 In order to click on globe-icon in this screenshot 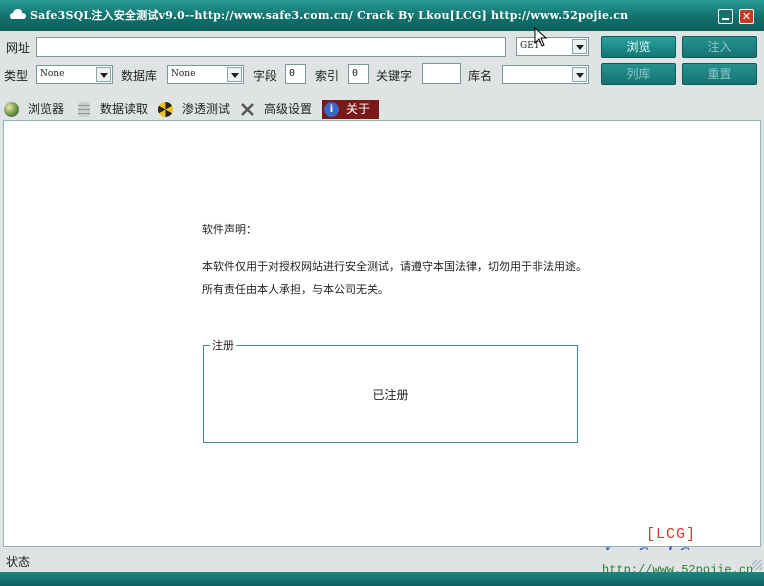, I will do `click(11, 109)`.